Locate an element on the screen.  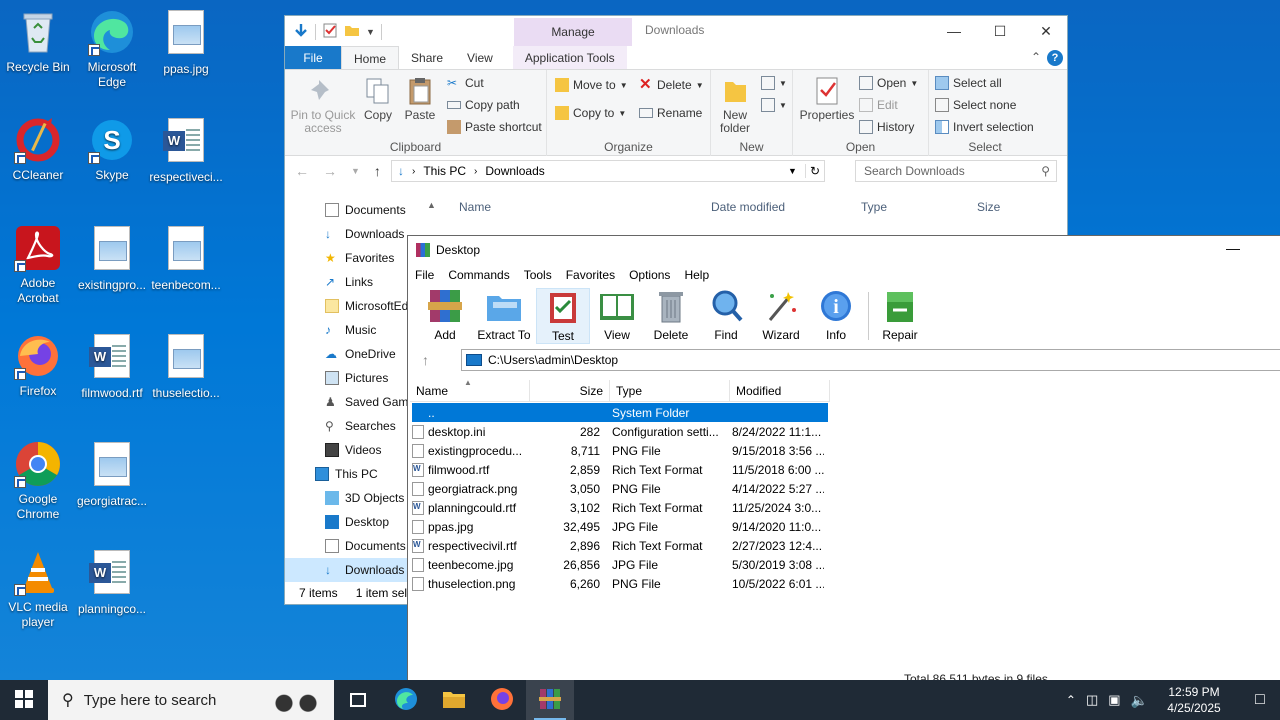
view-button: View is located at coordinates (617, 316).